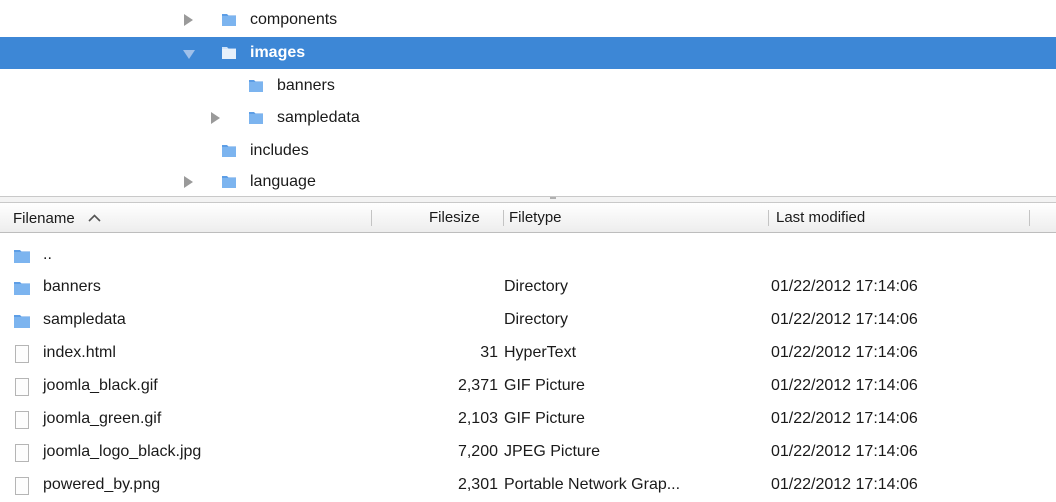 The height and width of the screenshot is (502, 1056). What do you see at coordinates (528, 53) in the screenshot?
I see `tree-item-images: images` at bounding box center [528, 53].